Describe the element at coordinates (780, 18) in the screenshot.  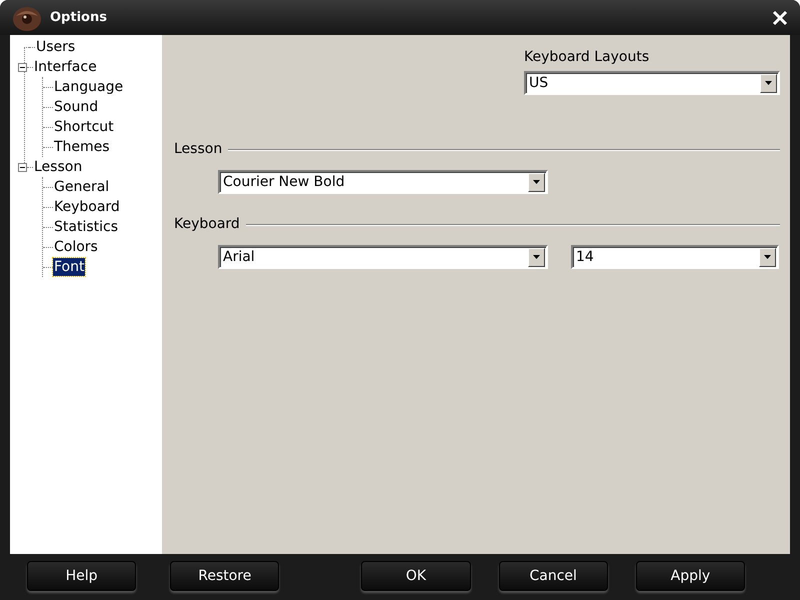
I see `close-icon` at that location.